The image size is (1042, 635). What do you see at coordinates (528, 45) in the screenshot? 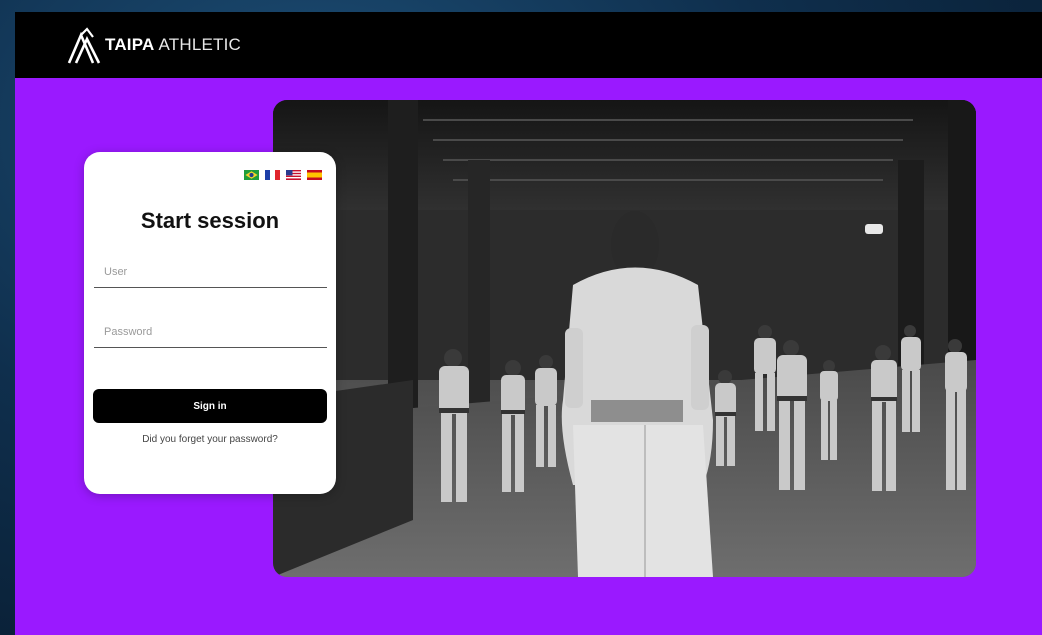
I see `top-navbar: TAIPA ATHLETIC` at bounding box center [528, 45].